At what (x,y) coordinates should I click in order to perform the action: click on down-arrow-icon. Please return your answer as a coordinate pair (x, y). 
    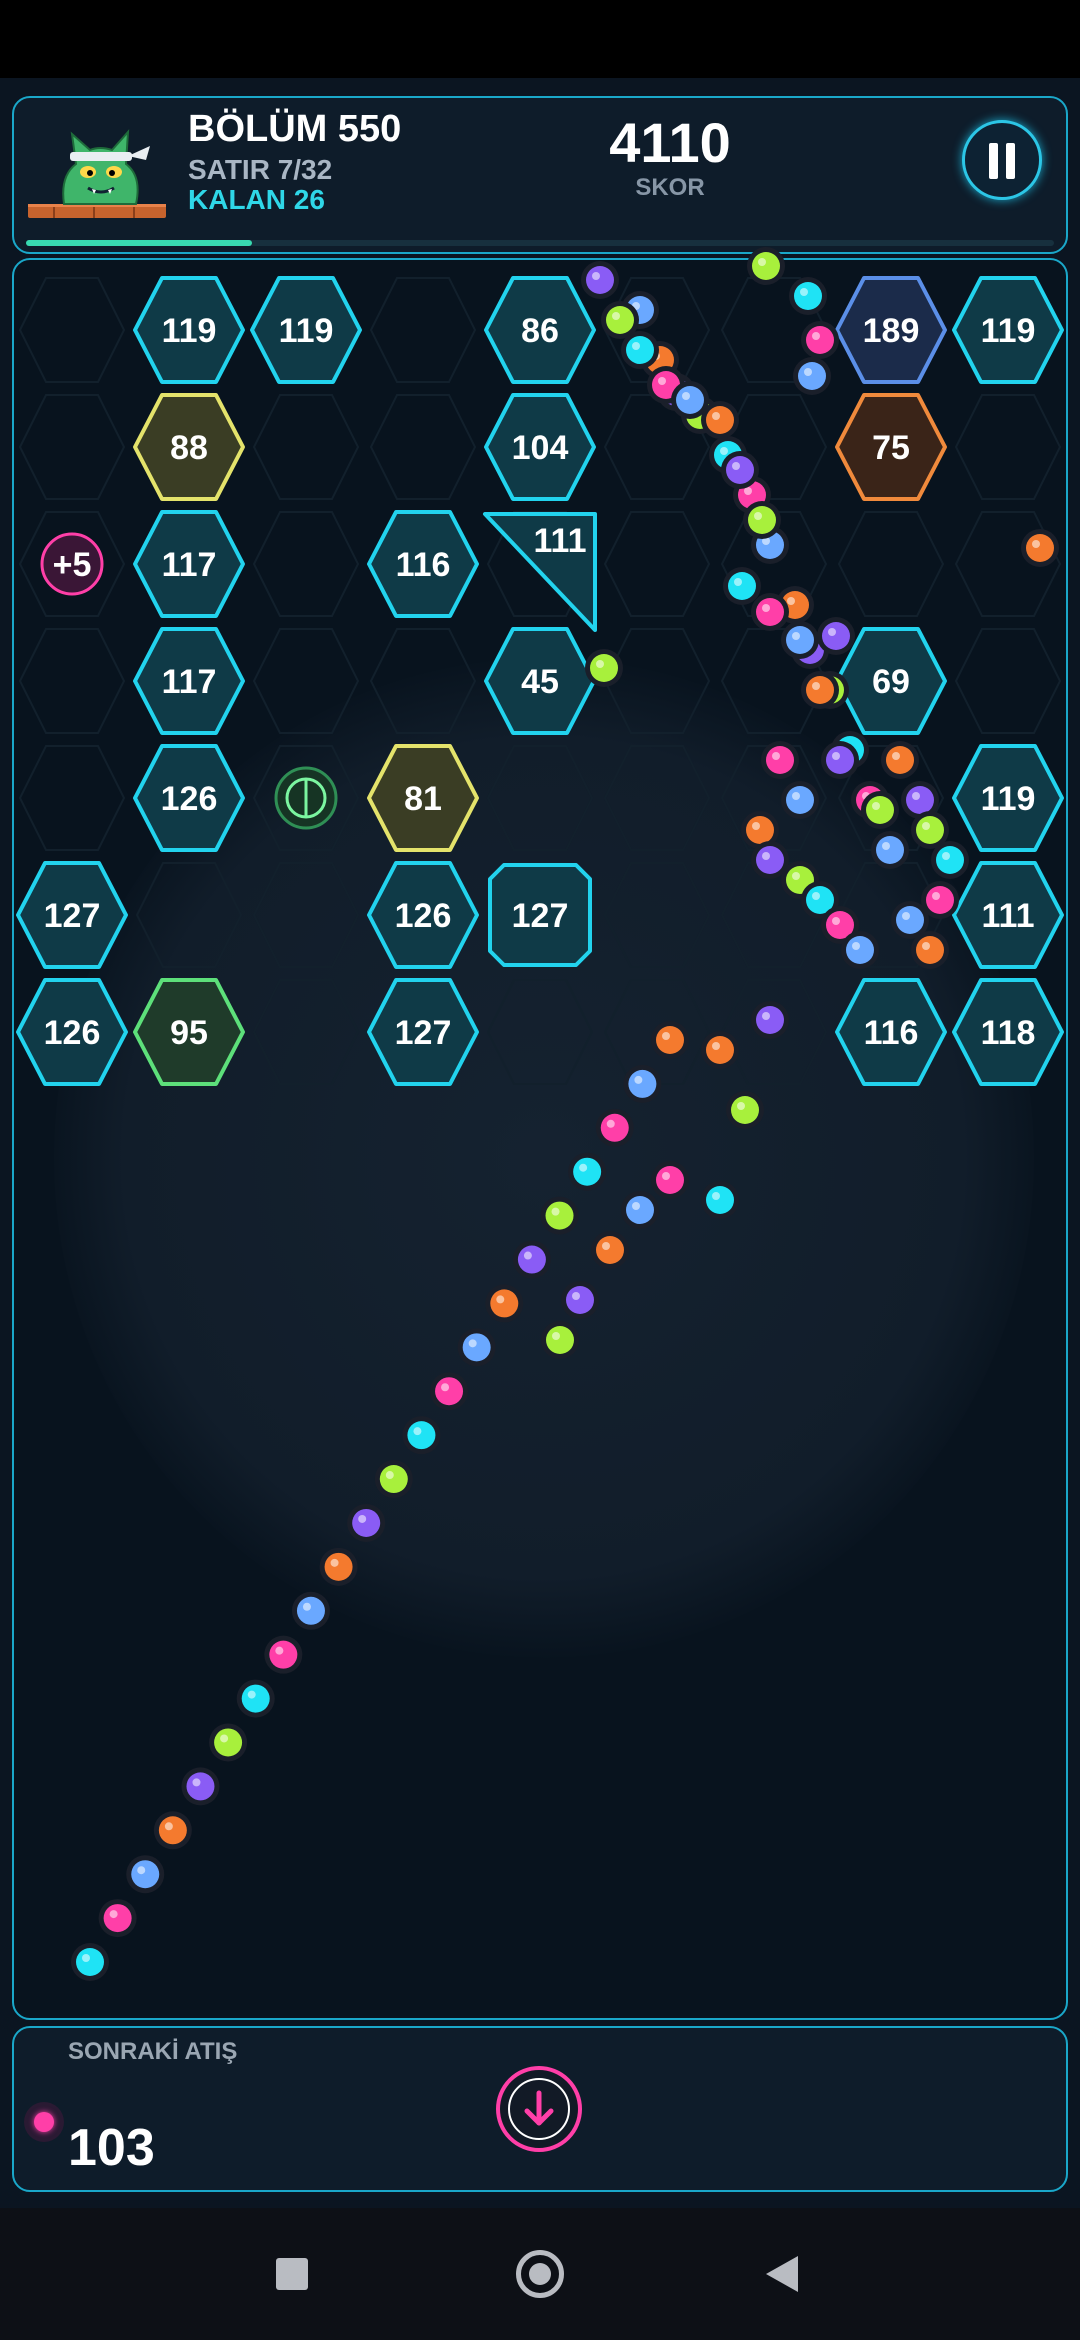
    Looking at the image, I should click on (539, 2109).